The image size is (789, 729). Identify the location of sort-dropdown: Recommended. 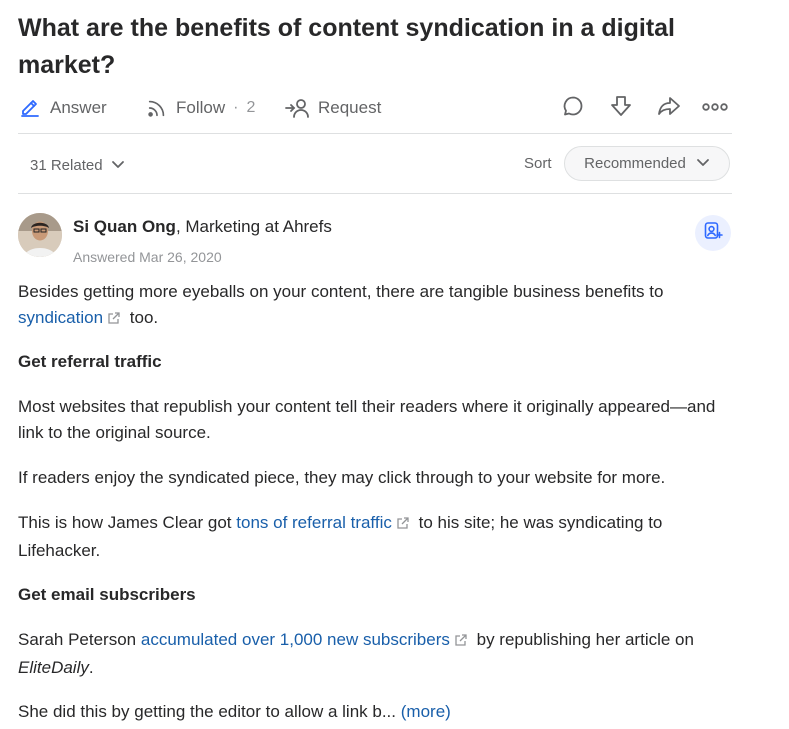
(647, 163).